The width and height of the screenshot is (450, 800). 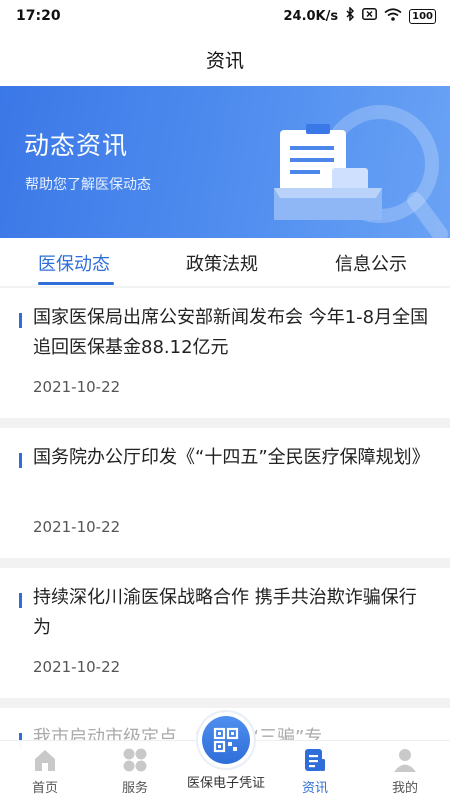 I want to click on status-bar: 17:20 24.0K/s 100, so click(x=225, y=16).